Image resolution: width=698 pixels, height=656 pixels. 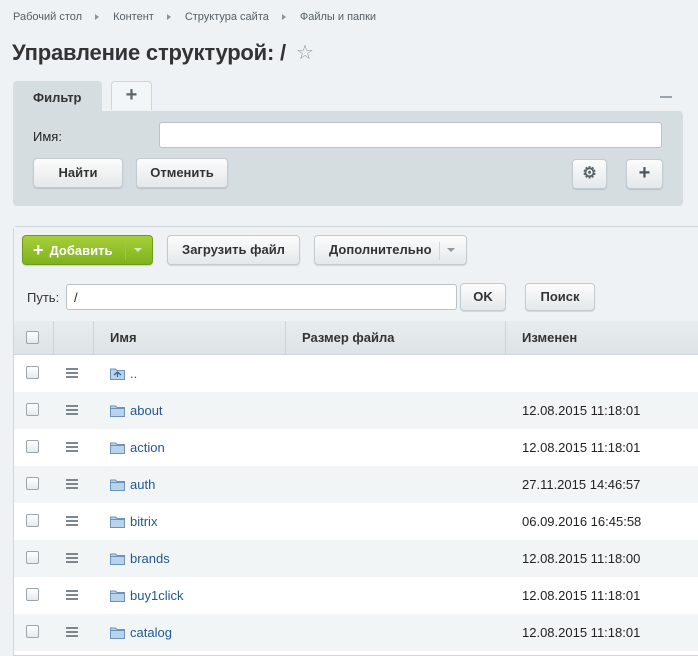 I want to click on modified-date: 12.08.2015 11:18:00, so click(x=581, y=558).